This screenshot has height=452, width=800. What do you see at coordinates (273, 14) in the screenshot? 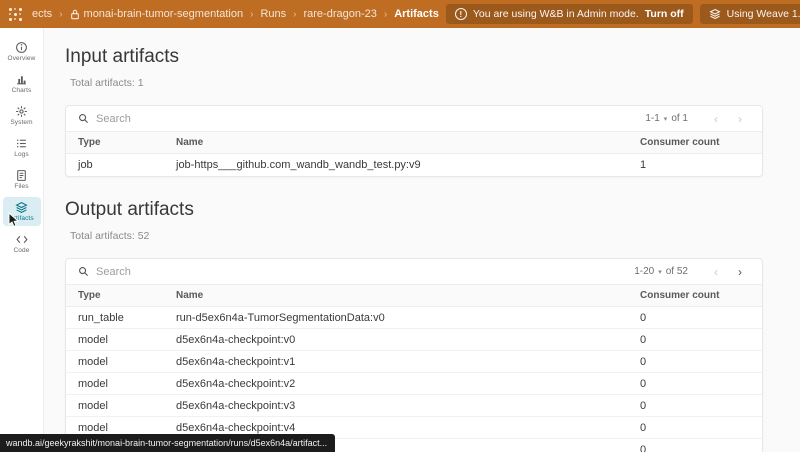
I see `breadcrumb-runs: Runs` at bounding box center [273, 14].